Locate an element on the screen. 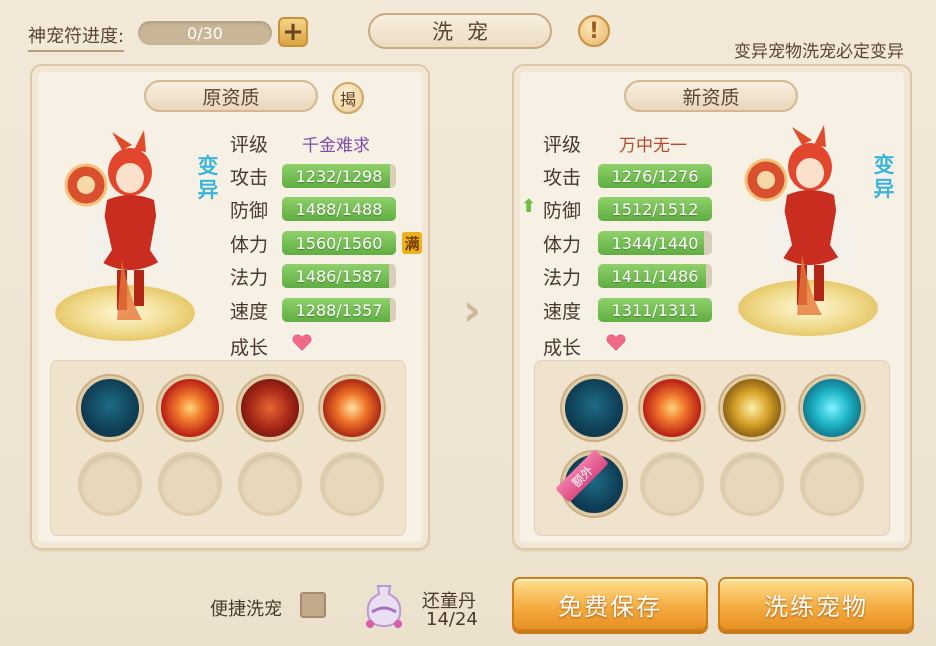  progress-label: 神宠符进度: is located at coordinates (76, 37).